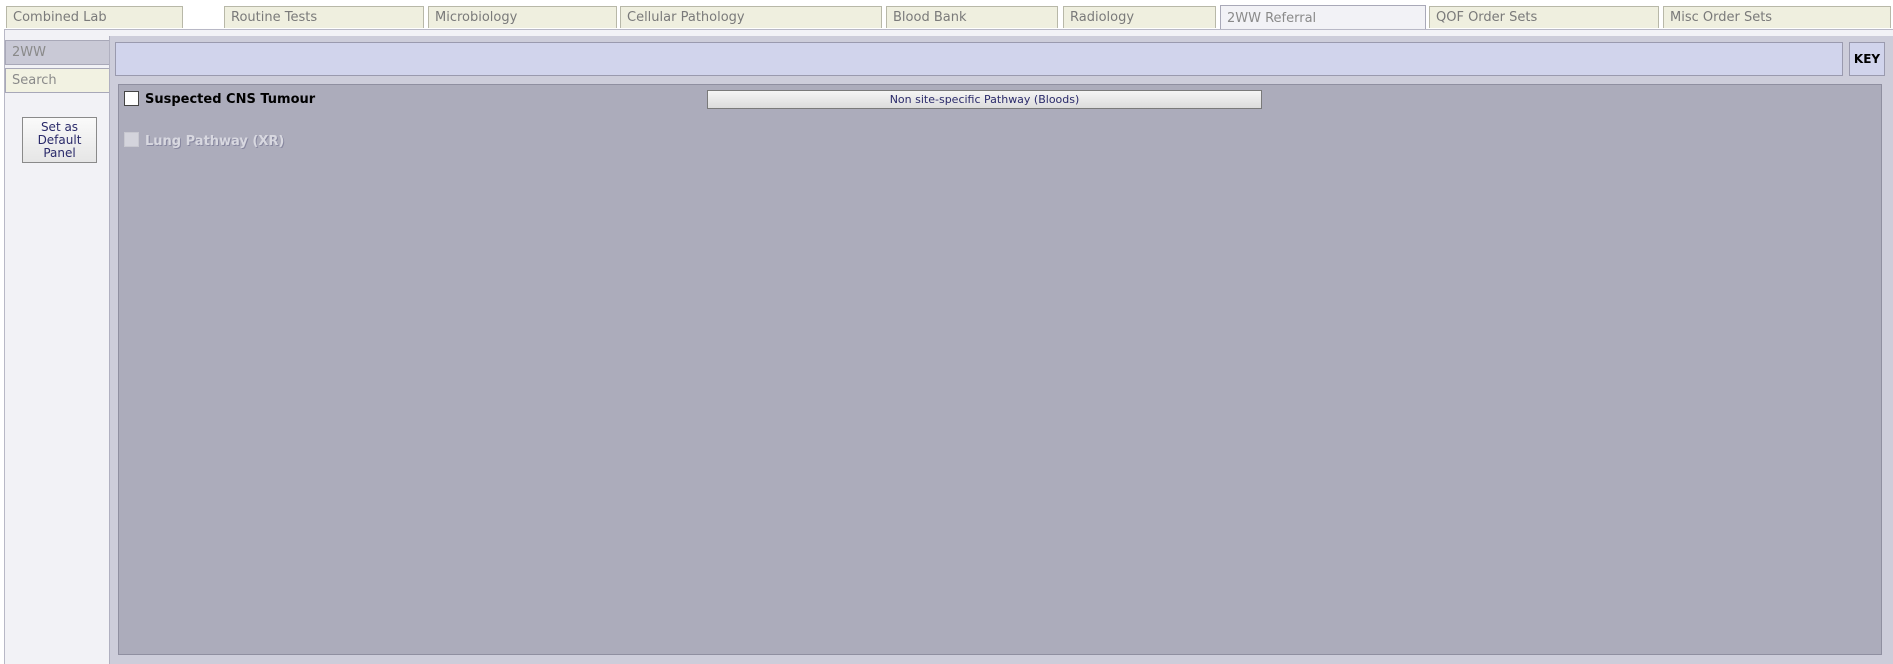 This screenshot has width=1893, height=664. I want to click on lung-pathway-checkbox, so click(131, 139).